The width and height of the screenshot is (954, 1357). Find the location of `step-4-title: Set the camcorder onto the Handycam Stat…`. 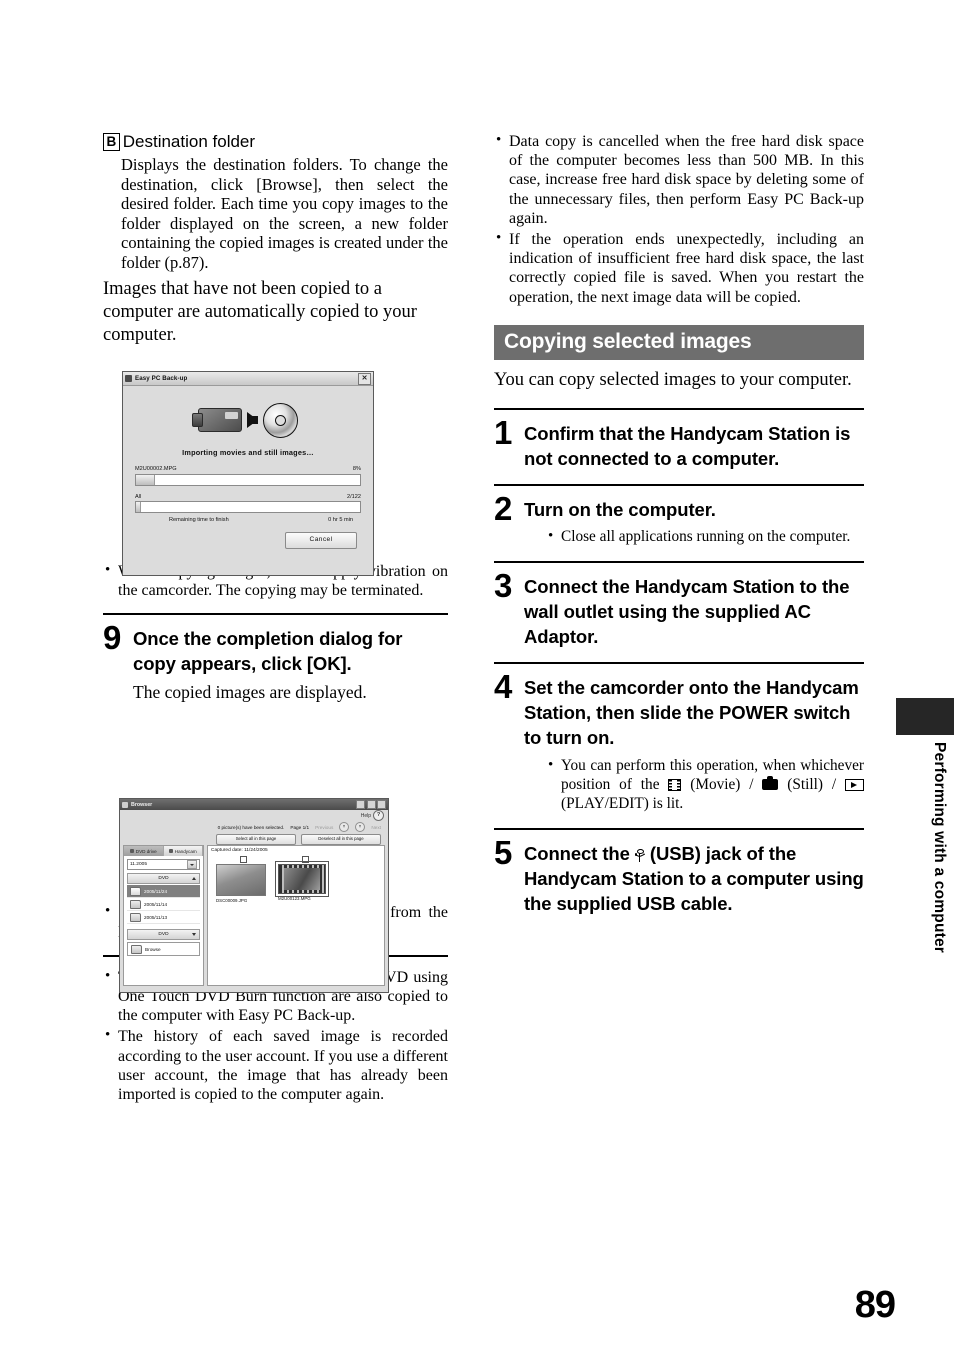

step-4-title: Set the camcorder onto the Handycam Stat… is located at coordinates (691, 713).